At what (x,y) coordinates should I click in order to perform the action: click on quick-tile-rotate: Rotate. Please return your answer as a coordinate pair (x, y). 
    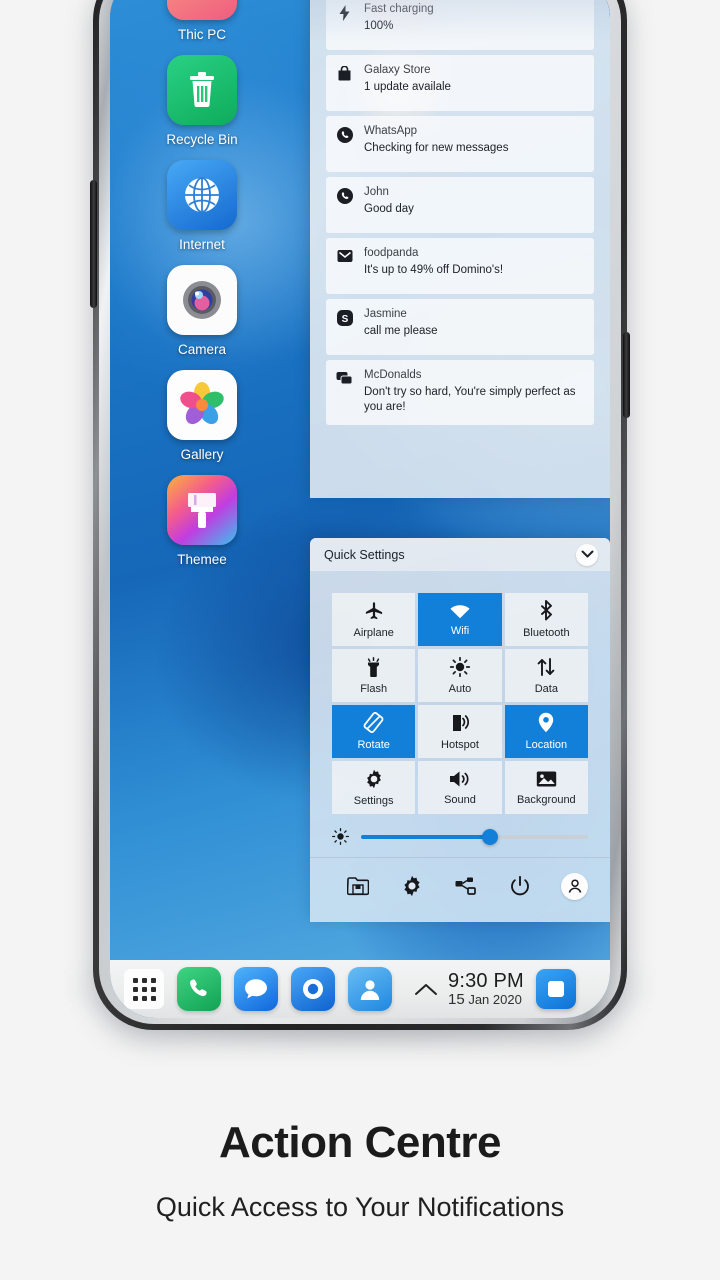
    Looking at the image, I should click on (374, 731).